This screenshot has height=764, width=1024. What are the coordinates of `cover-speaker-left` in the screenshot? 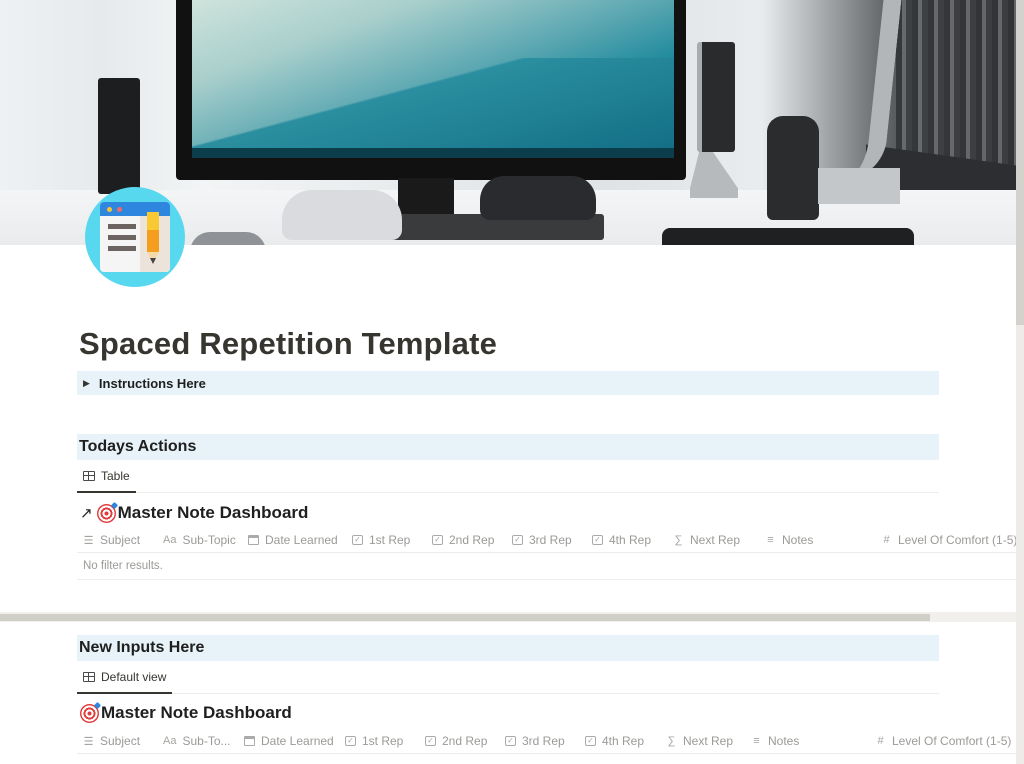 It's located at (119, 136).